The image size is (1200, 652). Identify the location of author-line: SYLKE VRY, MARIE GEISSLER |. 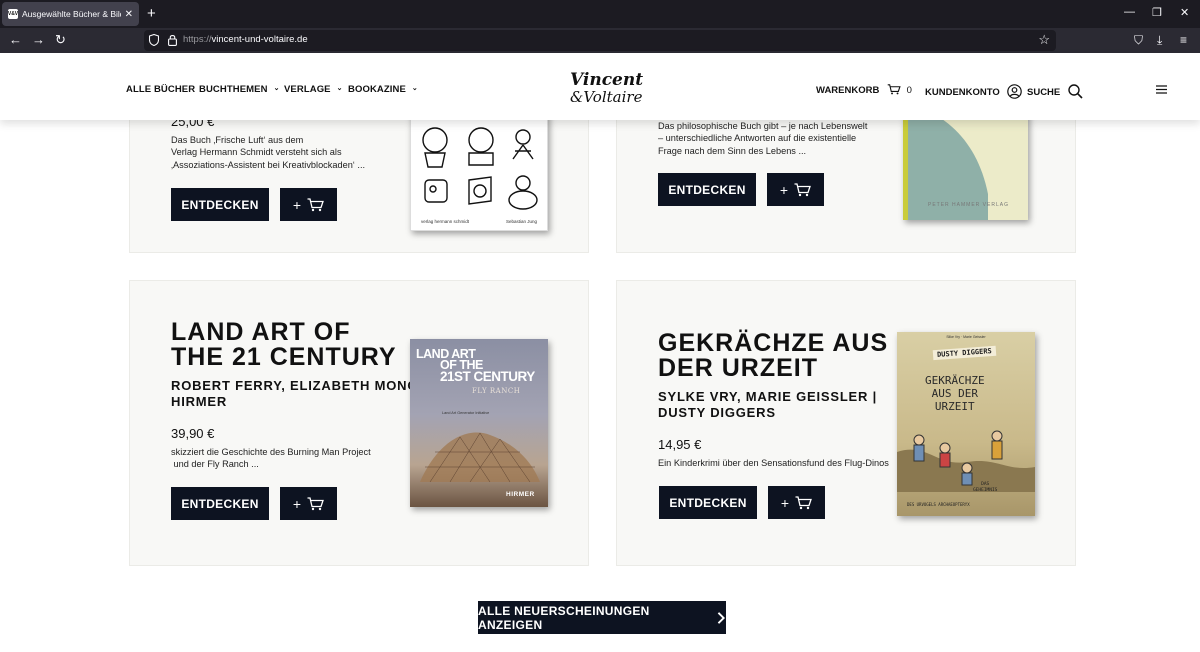
(768, 396).